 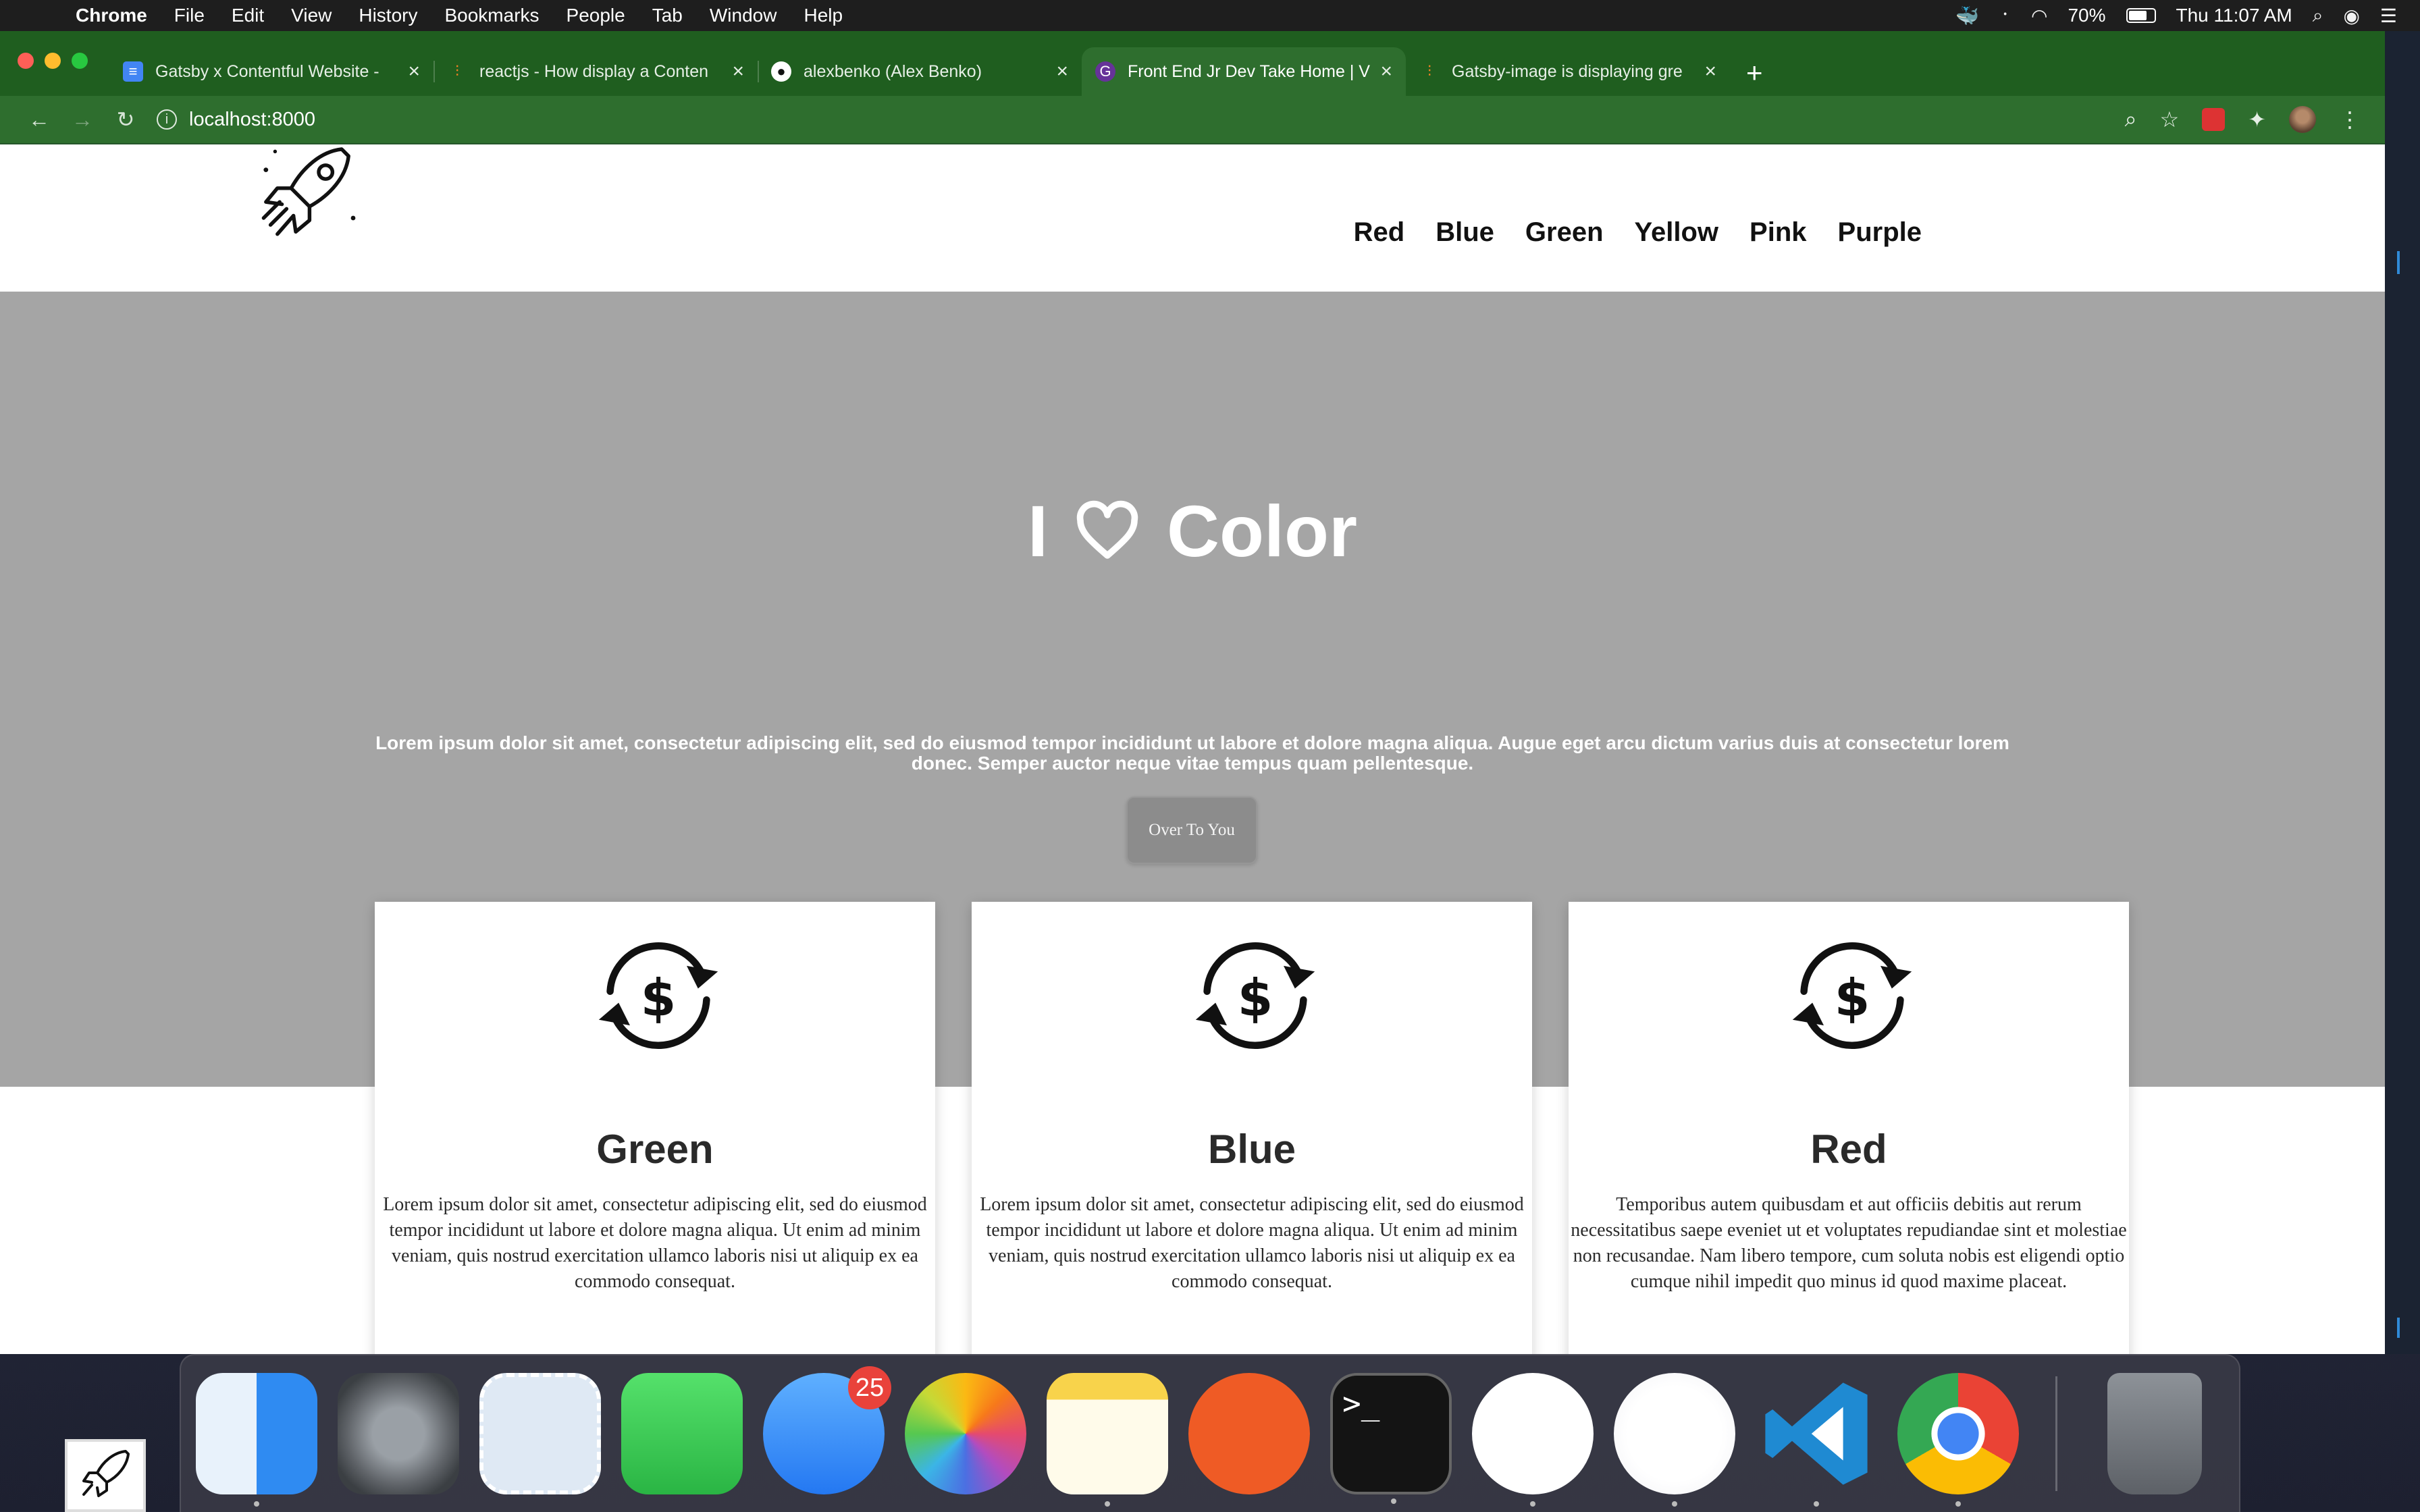 I want to click on notification-center-icon: ☰, so click(x=2388, y=16).